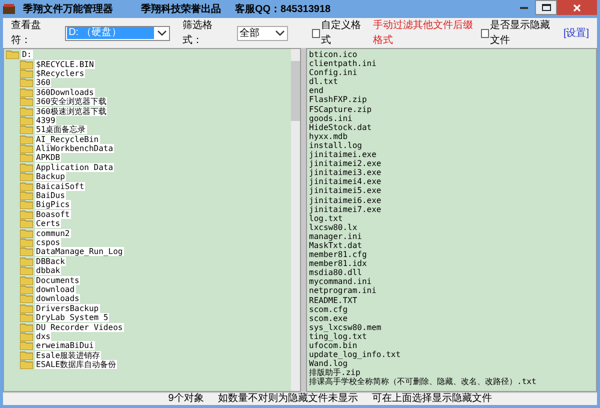 The width and height of the screenshot is (600, 408). Describe the element at coordinates (262, 33) in the screenshot. I see `filter-dropdown: 全部` at that location.